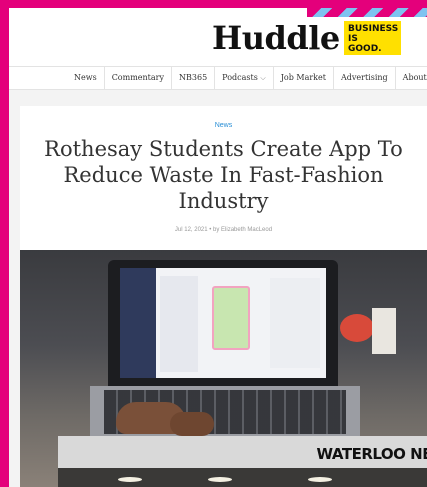 The width and height of the screenshot is (427, 487). I want to click on screen-sidebar, so click(138, 323).